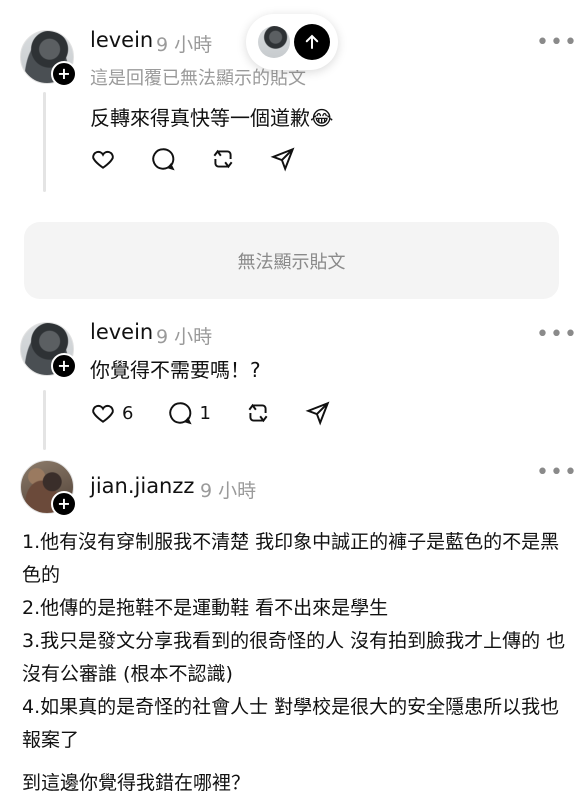 The width and height of the screenshot is (583, 800). What do you see at coordinates (128, 413) in the screenshot?
I see `like-count: 6` at bounding box center [128, 413].